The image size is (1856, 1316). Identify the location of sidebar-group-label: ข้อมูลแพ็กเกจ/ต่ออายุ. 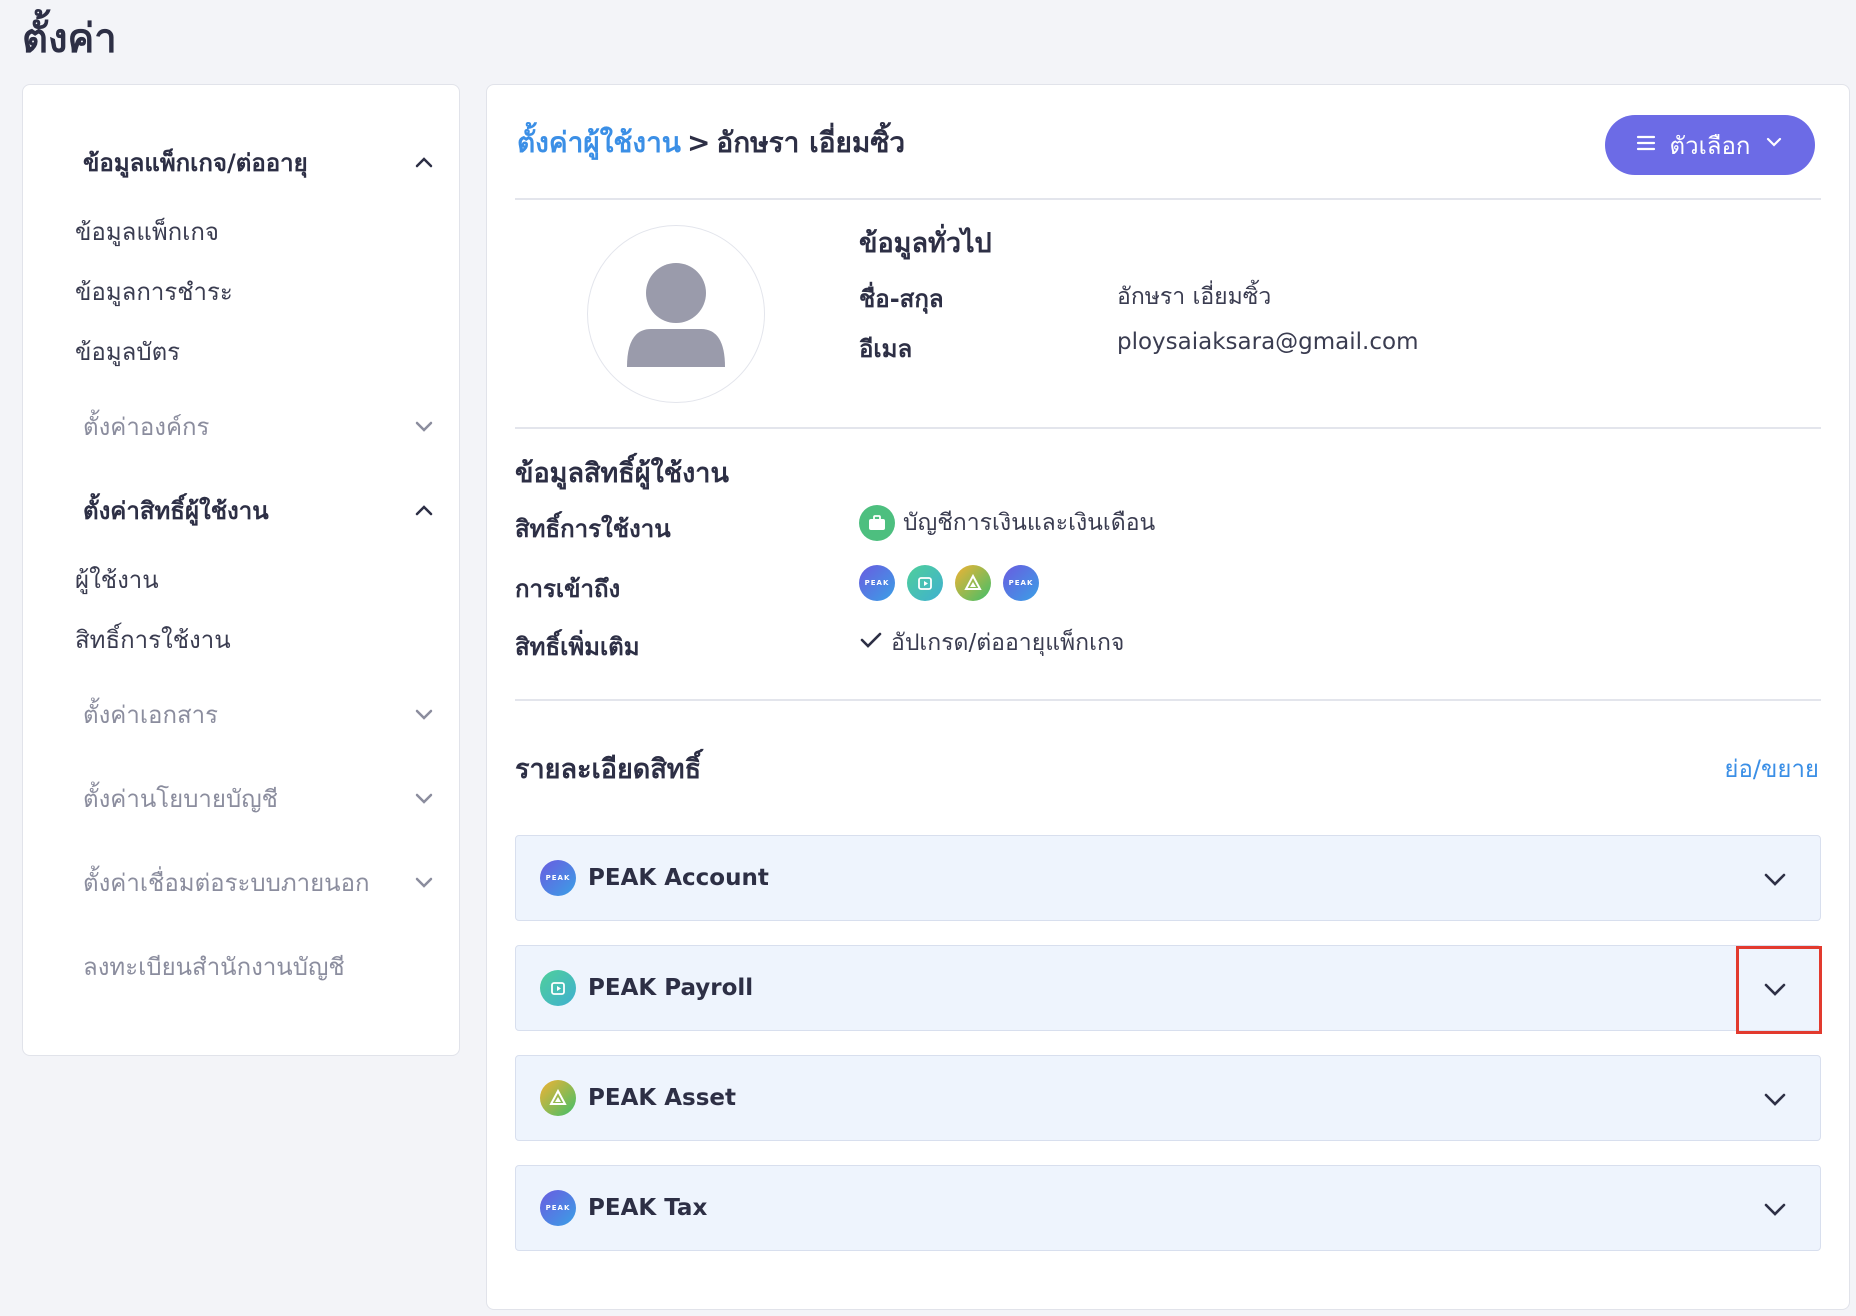
(195, 162).